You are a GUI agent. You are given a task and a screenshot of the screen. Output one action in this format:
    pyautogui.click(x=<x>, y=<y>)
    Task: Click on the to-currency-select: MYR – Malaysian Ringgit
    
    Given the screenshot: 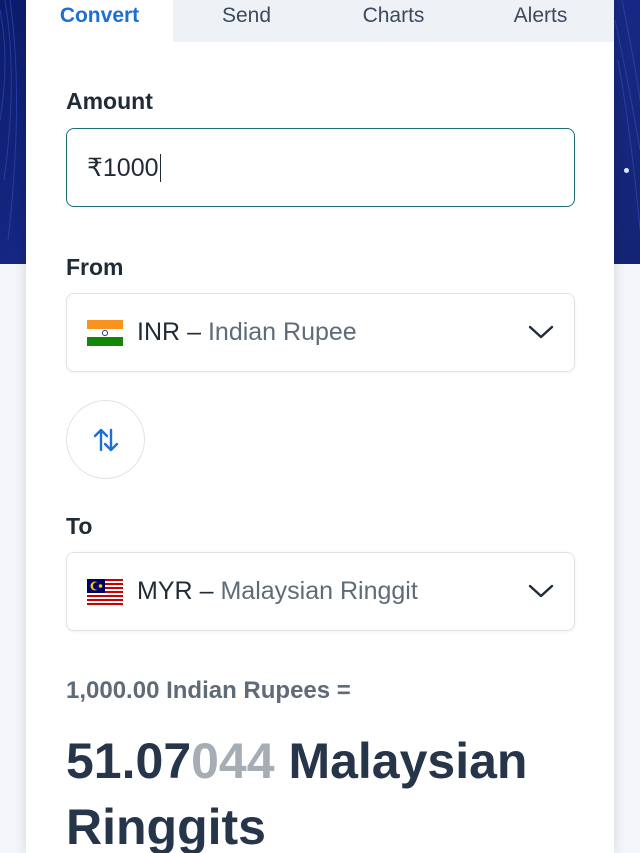 What is the action you would take?
    pyautogui.click(x=320, y=591)
    